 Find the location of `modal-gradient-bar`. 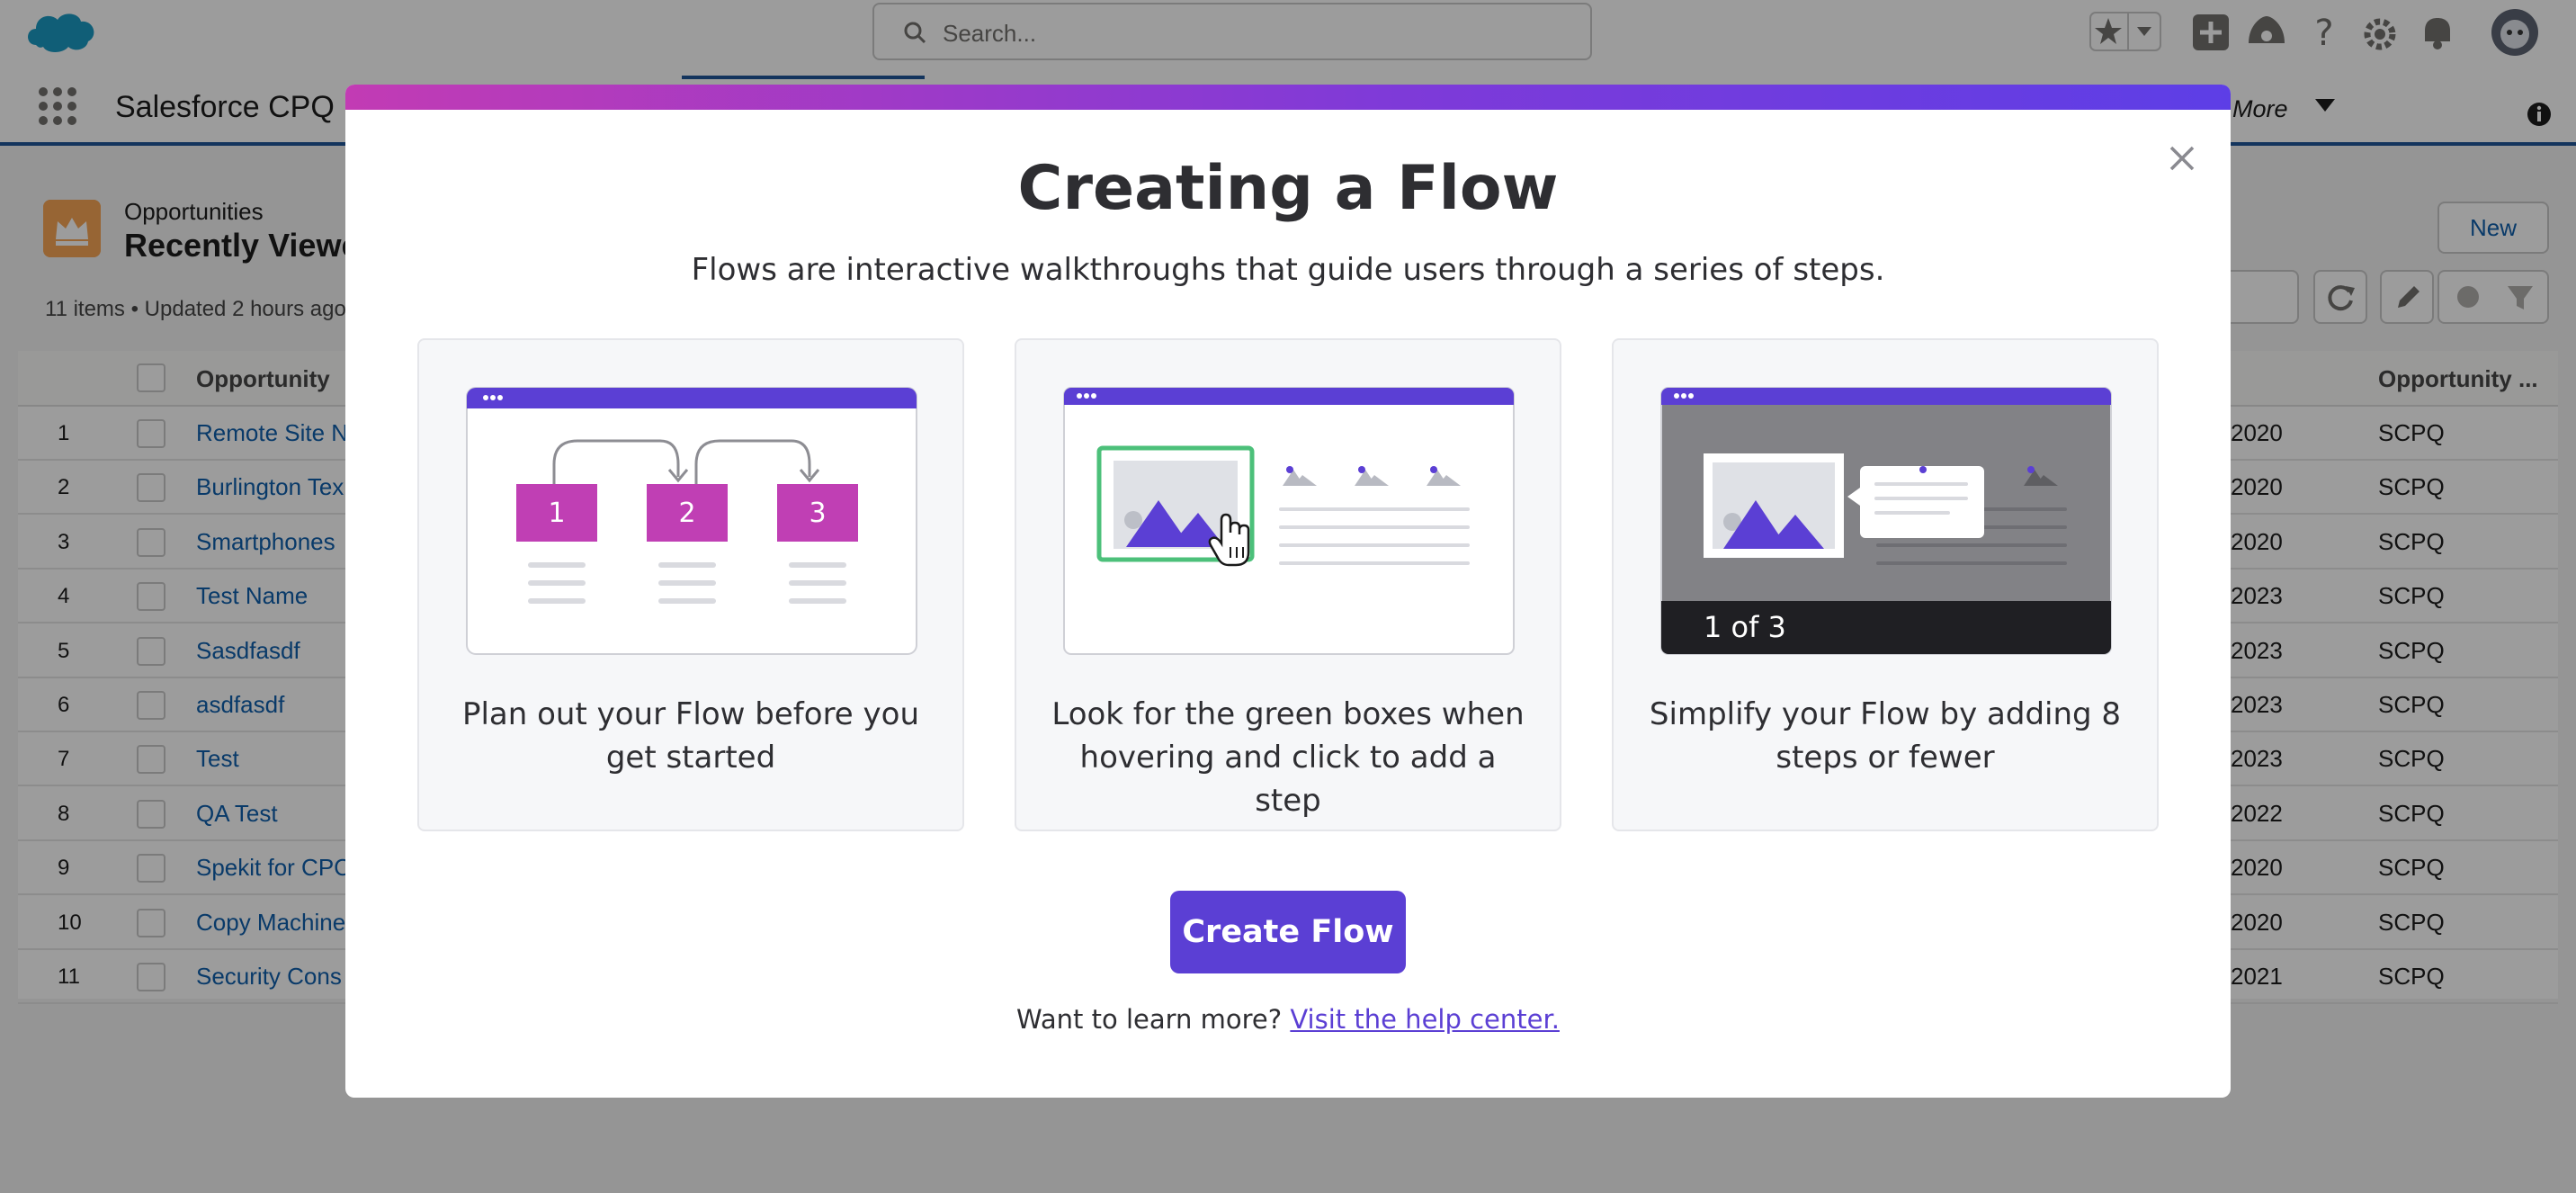

modal-gradient-bar is located at coordinates (1288, 97).